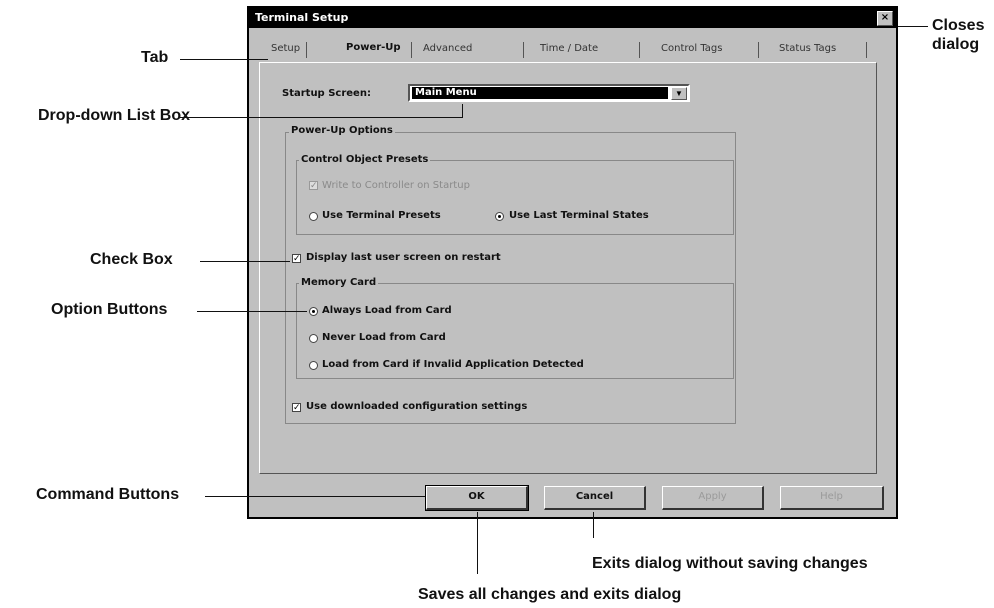 Image resolution: width=994 pixels, height=608 pixels. What do you see at coordinates (313, 216) in the screenshot?
I see `use-terminal-presets-radio` at bounding box center [313, 216].